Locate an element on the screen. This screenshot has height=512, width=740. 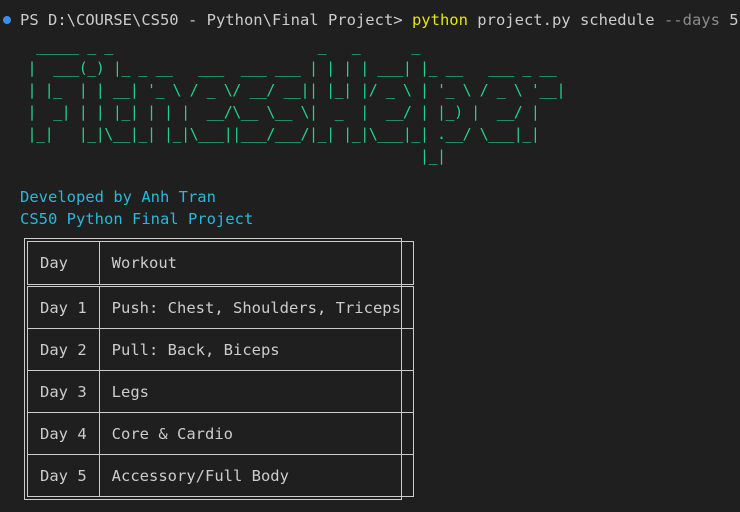
table-row: Day 4 Core & Cardio is located at coordinates (220, 433).